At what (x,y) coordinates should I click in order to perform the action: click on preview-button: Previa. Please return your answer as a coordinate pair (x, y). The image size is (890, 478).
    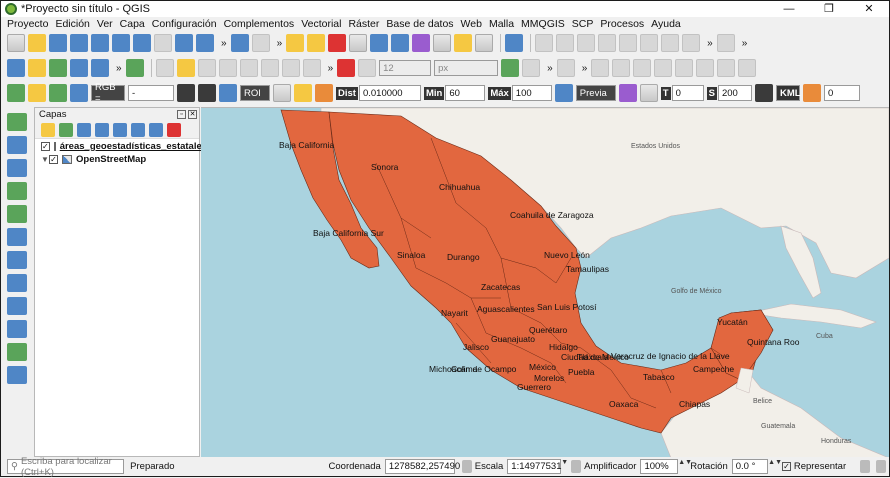
    Looking at the image, I should click on (595, 93).